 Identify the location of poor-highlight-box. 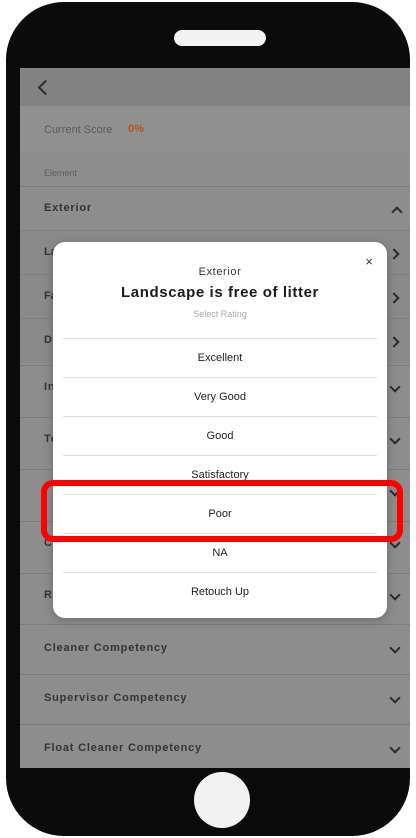
(222, 511).